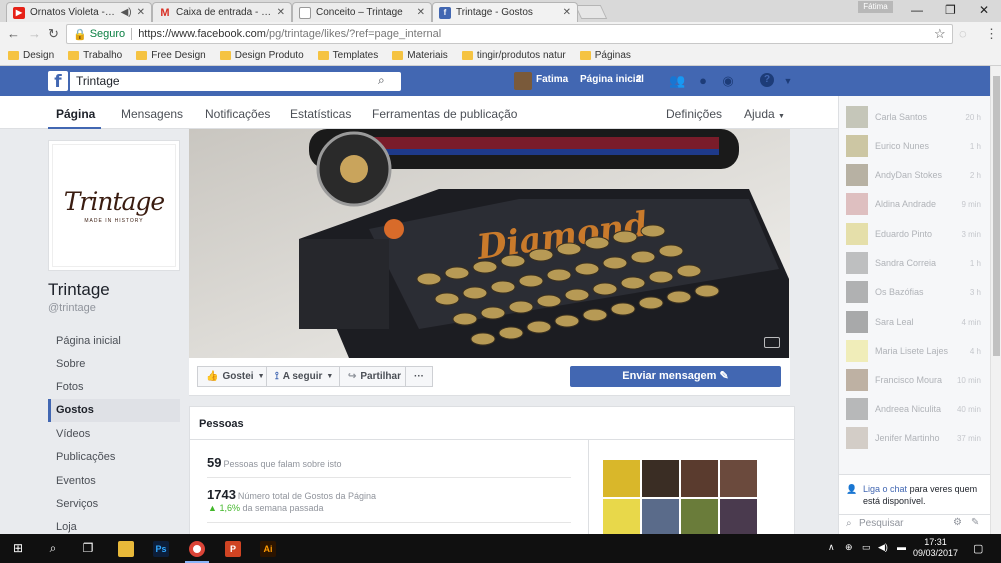  I want to click on new-tab-button, so click(591, 12).